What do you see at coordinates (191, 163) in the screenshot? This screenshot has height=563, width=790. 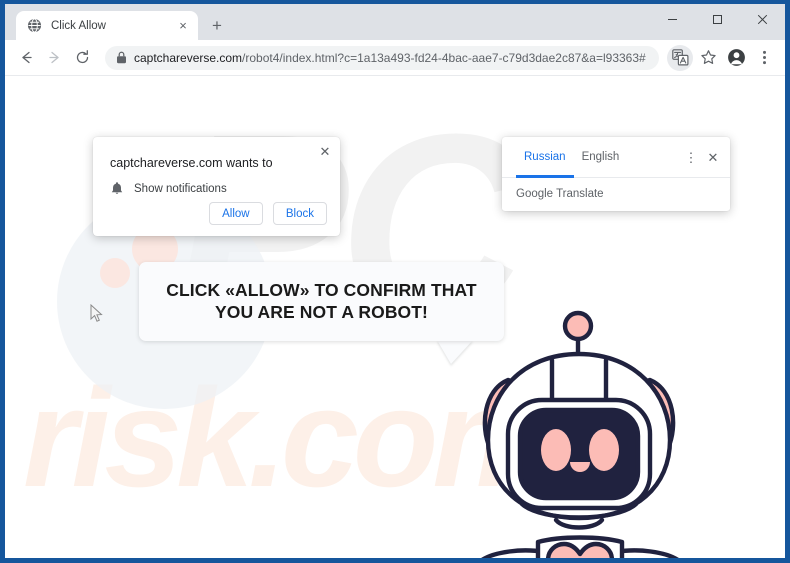 I see `notification-popup-title: captchareverse.com wants to` at bounding box center [191, 163].